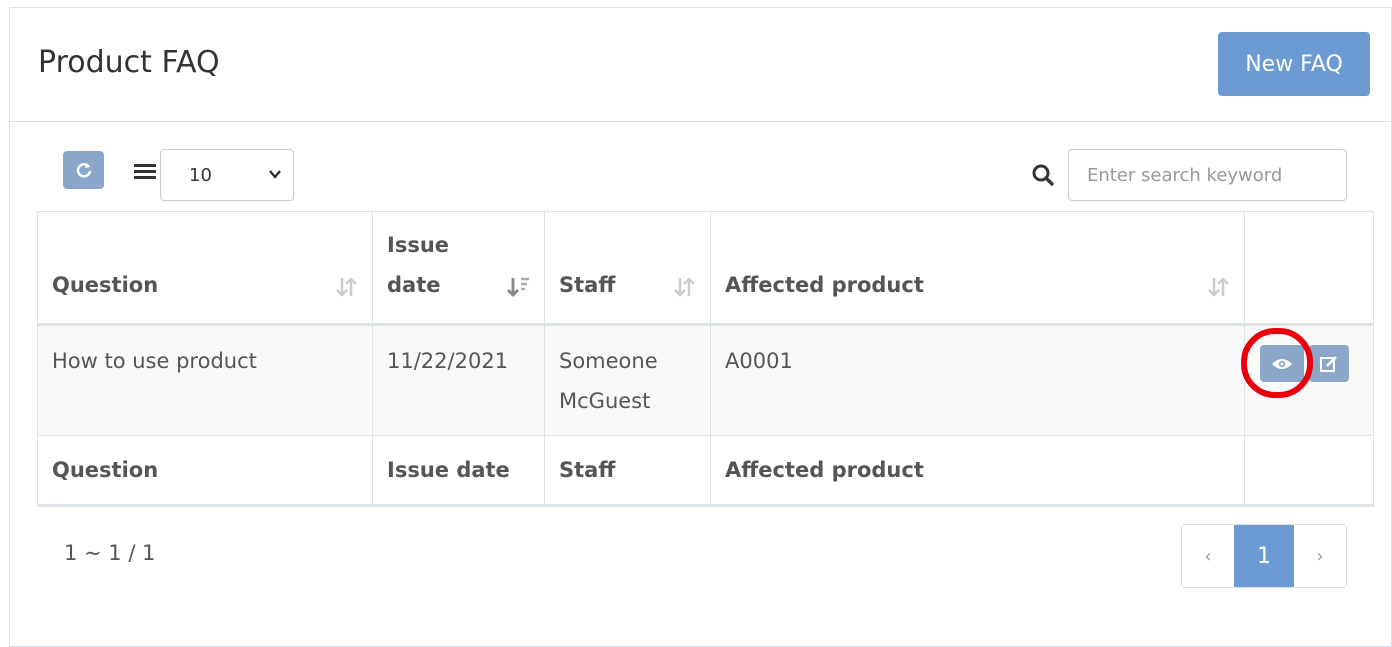 This screenshot has width=1392, height=647. I want to click on cell-issue-date: 11/22/2021, so click(458, 380).